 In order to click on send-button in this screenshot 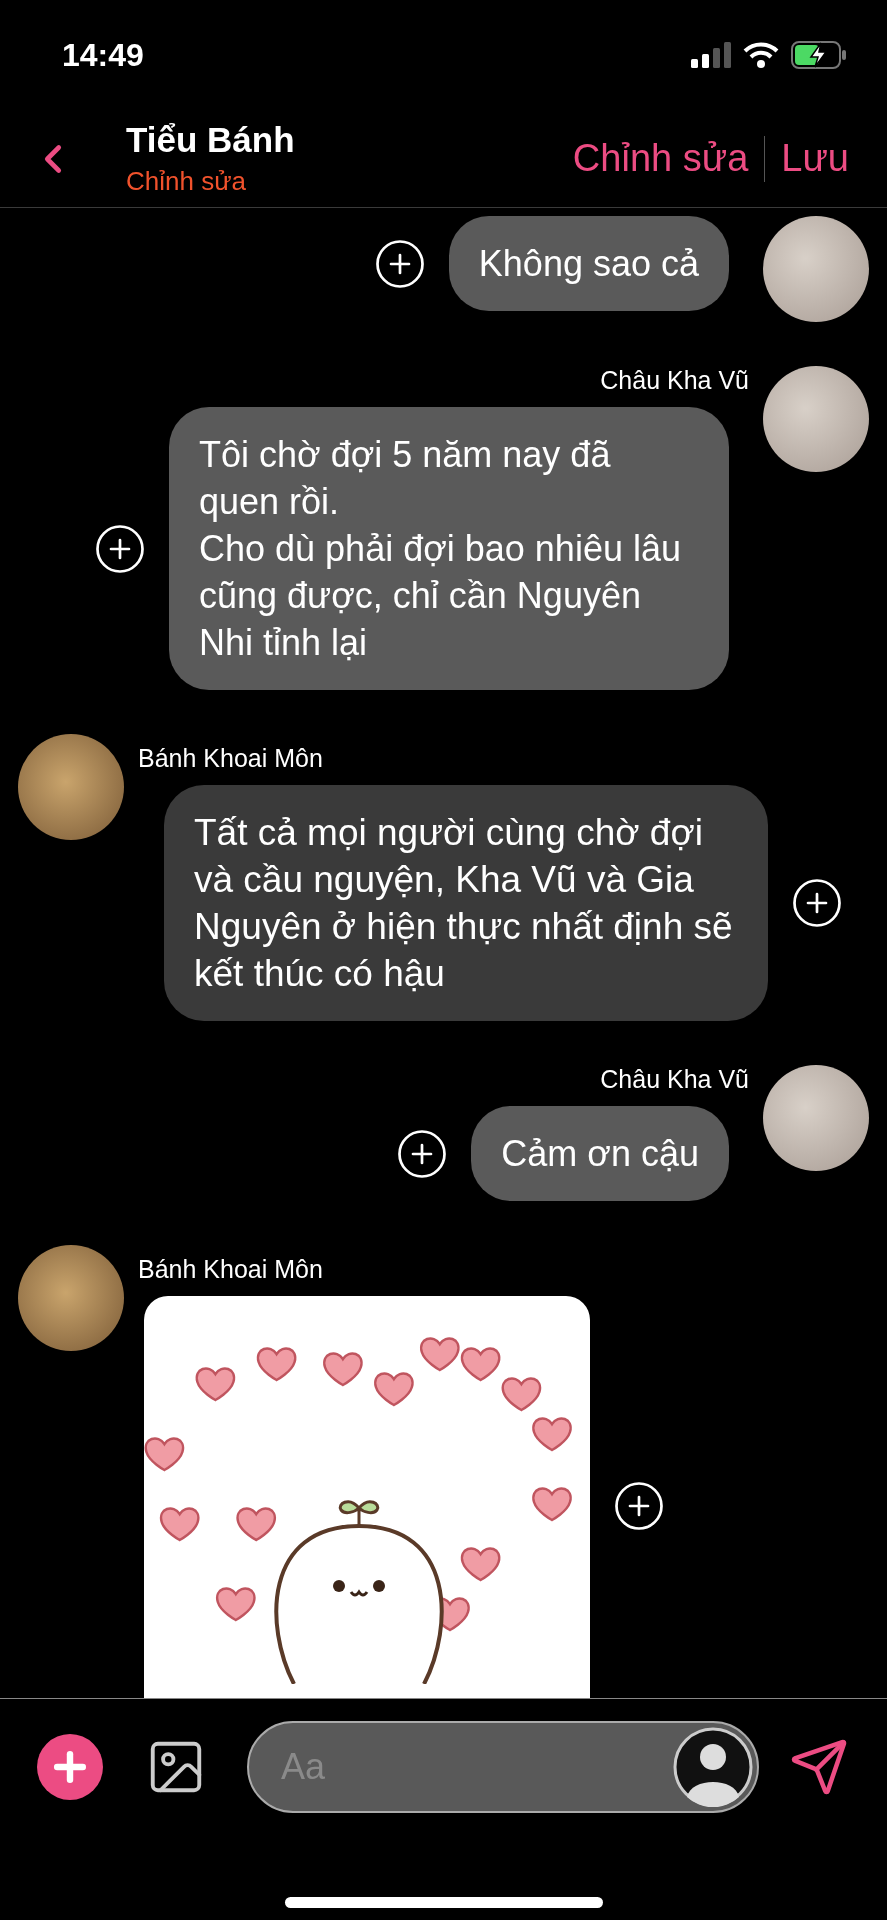, I will do `click(819, 1767)`.